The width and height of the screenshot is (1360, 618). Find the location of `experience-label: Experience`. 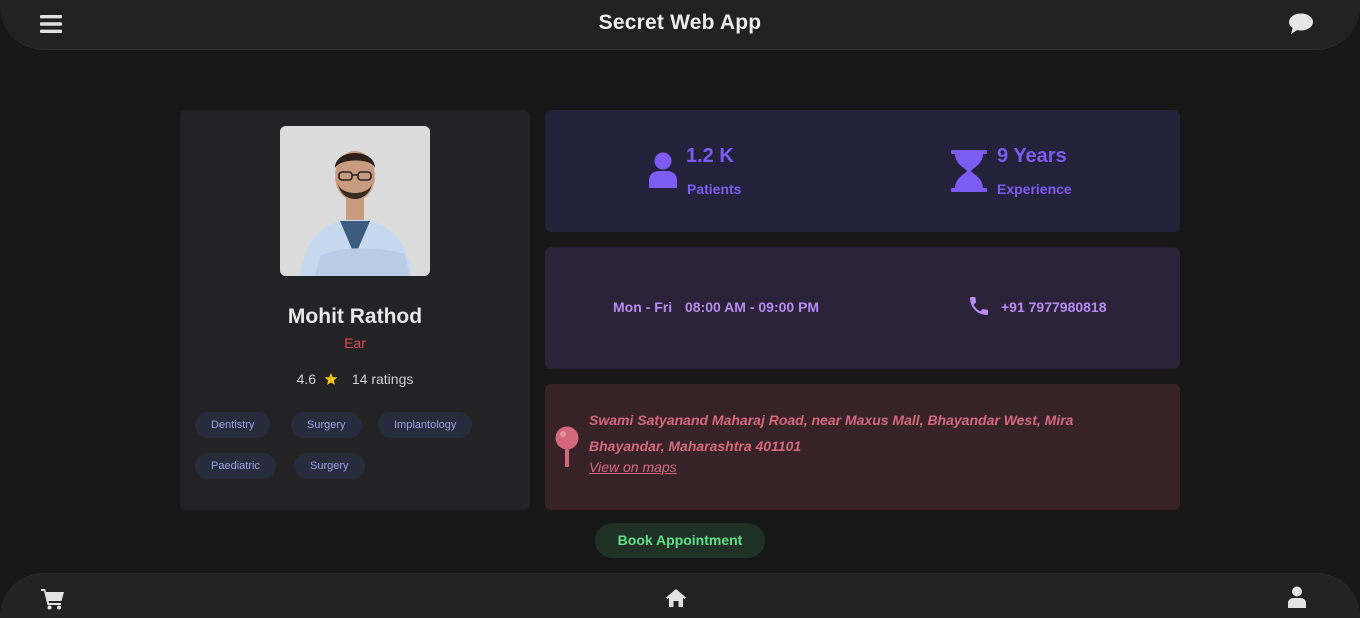

experience-label: Experience is located at coordinates (1034, 189).